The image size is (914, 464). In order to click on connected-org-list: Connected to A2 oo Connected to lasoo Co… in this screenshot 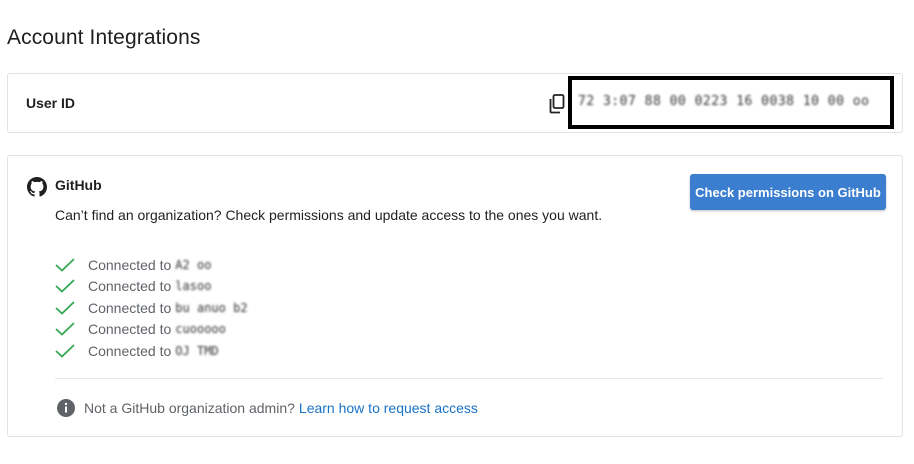, I will do `click(151, 308)`.